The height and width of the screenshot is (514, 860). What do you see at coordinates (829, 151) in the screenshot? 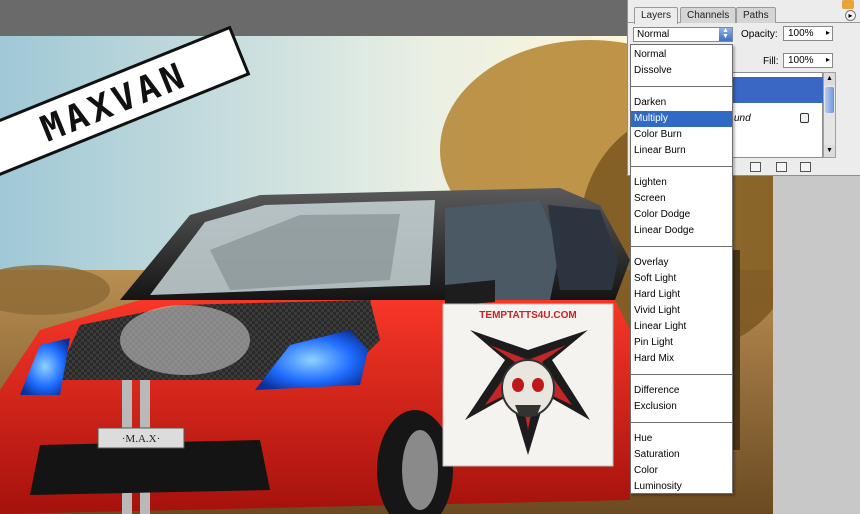
I see `scroll-down-icon: ▼` at bounding box center [829, 151].